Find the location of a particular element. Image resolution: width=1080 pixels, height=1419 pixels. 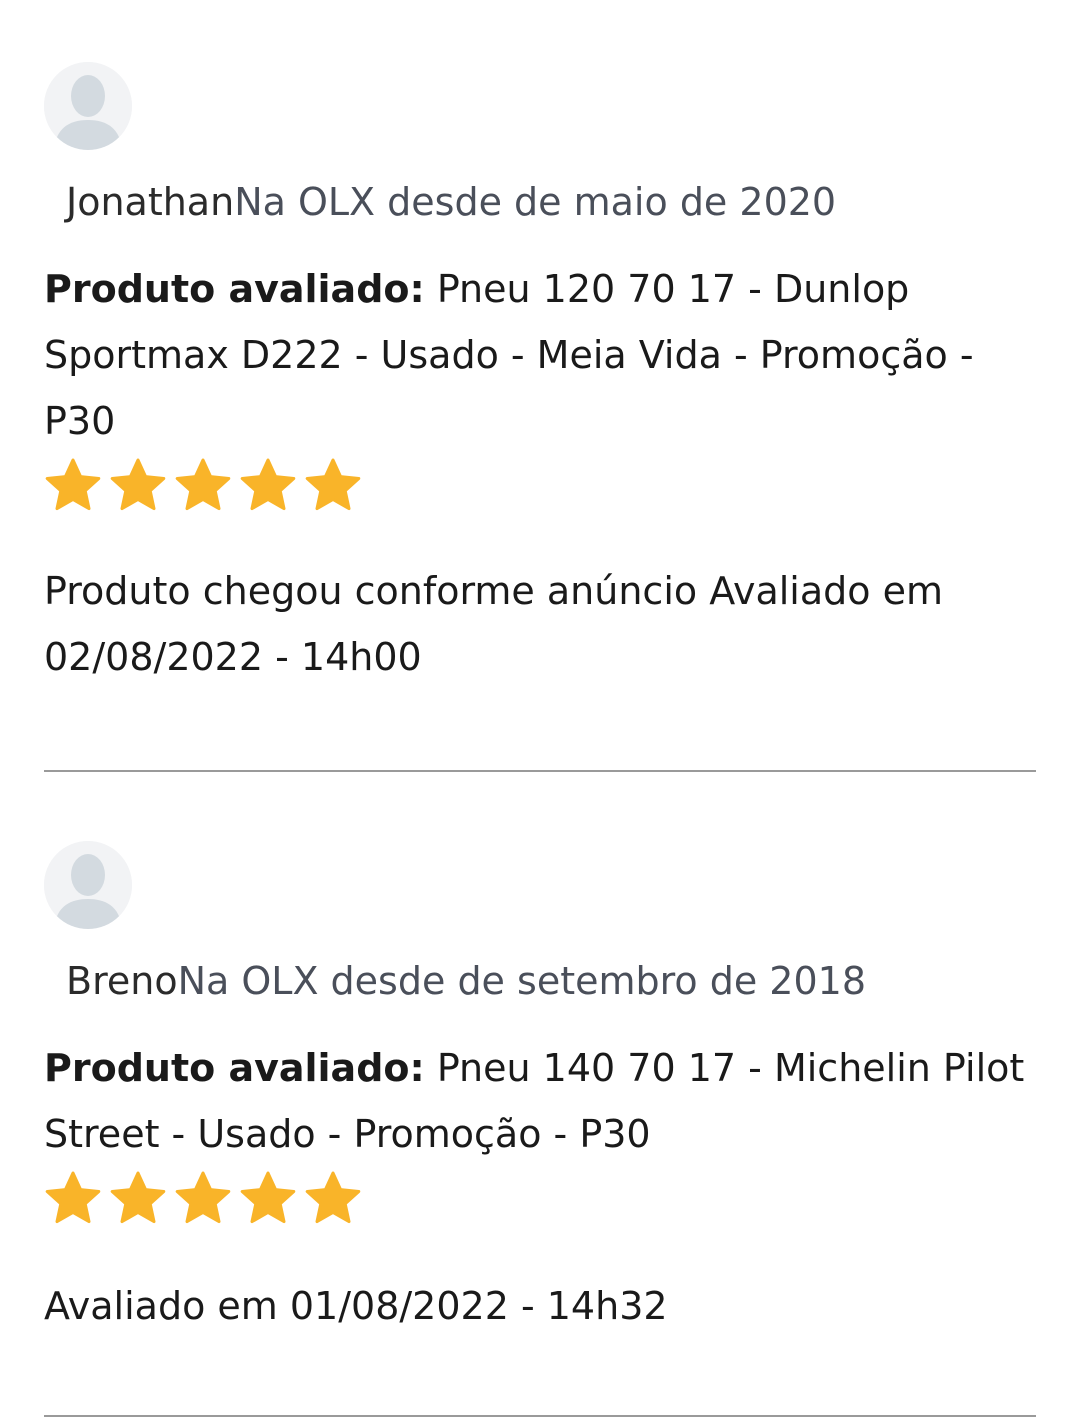

reviewer-line: JonathanNa OLX desde de maio de 2020 is located at coordinates (540, 202).